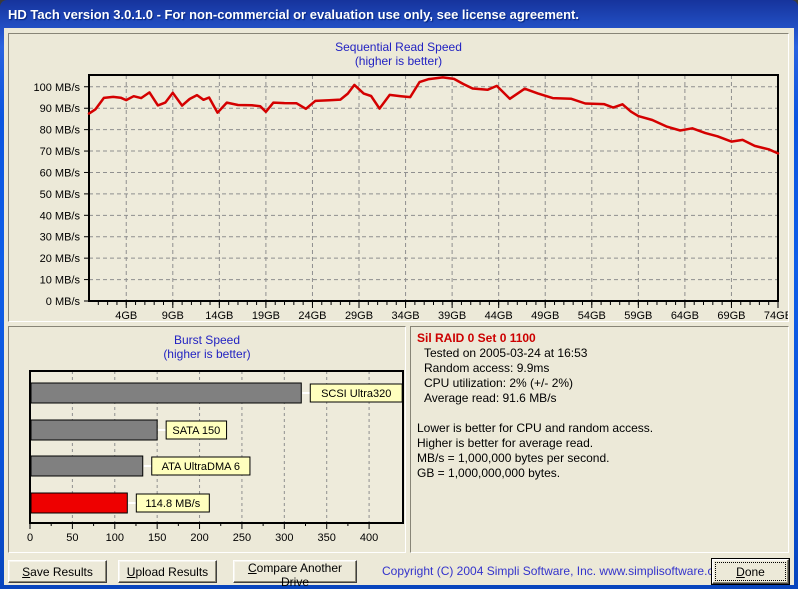  I want to click on svg-text: 80 MB/s, so click(60, 131).